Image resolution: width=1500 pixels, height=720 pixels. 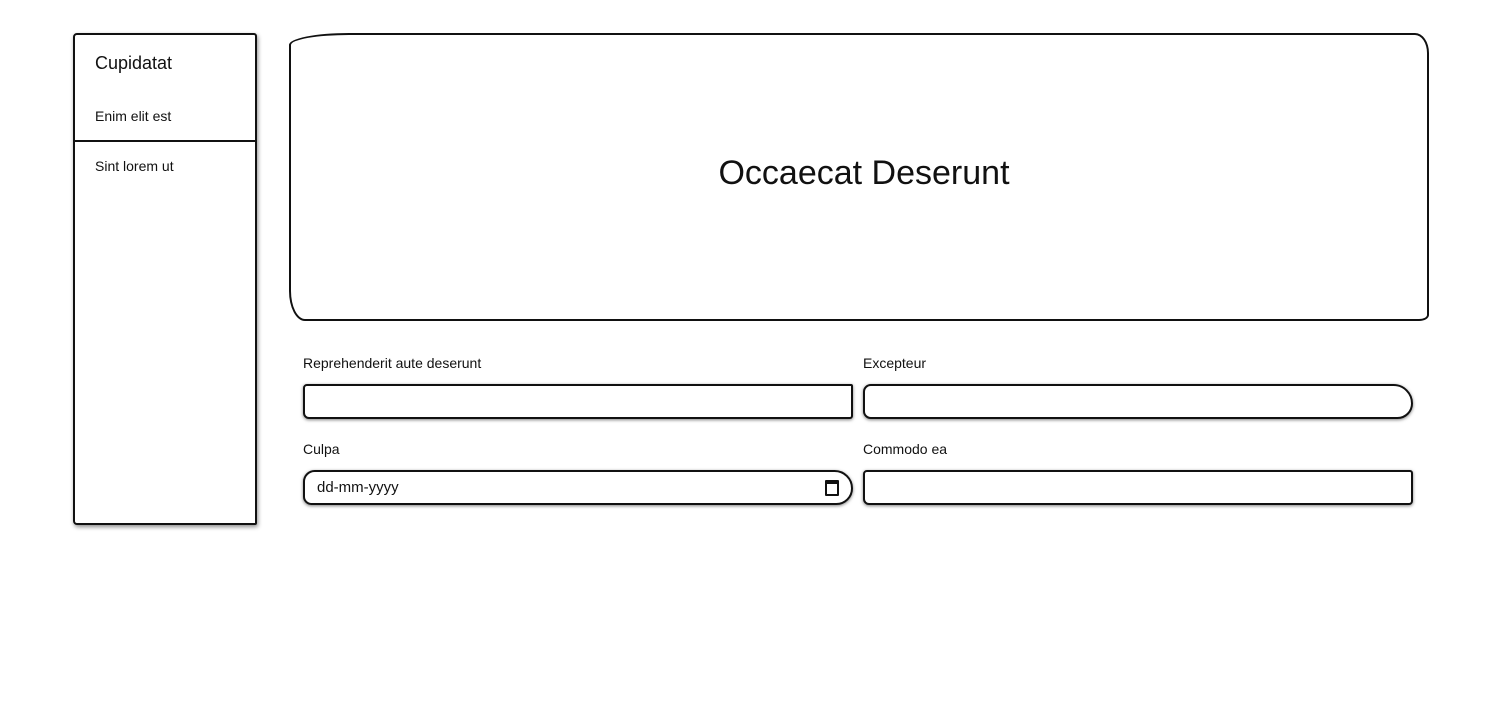 I want to click on sidebar-divider, so click(x=165, y=141).